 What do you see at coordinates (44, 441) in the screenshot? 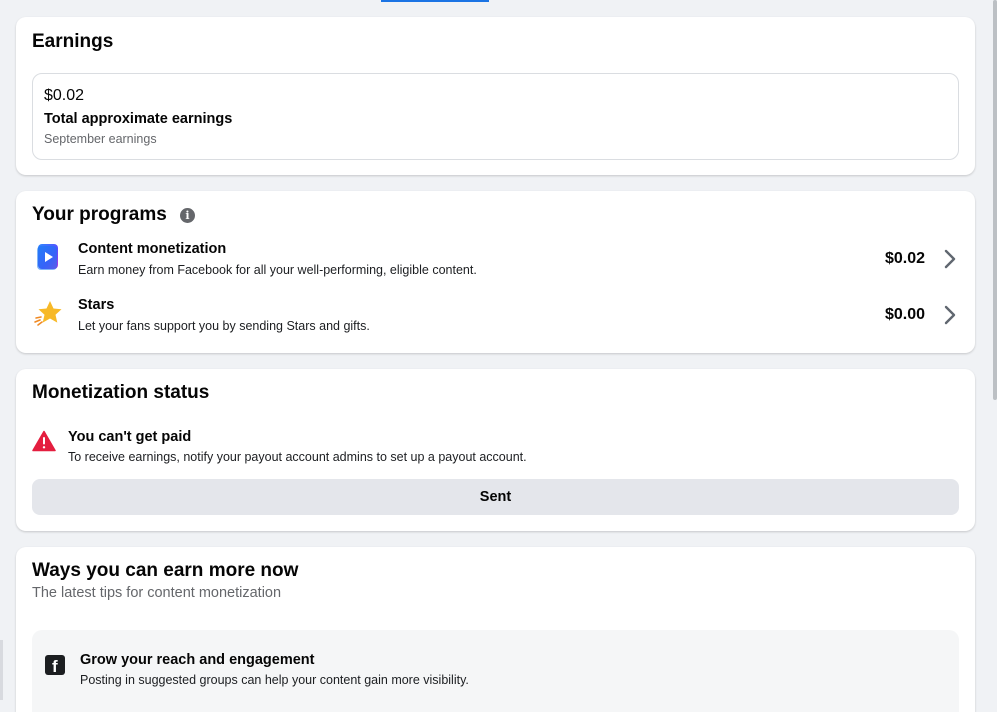
I see `warning-icon` at bounding box center [44, 441].